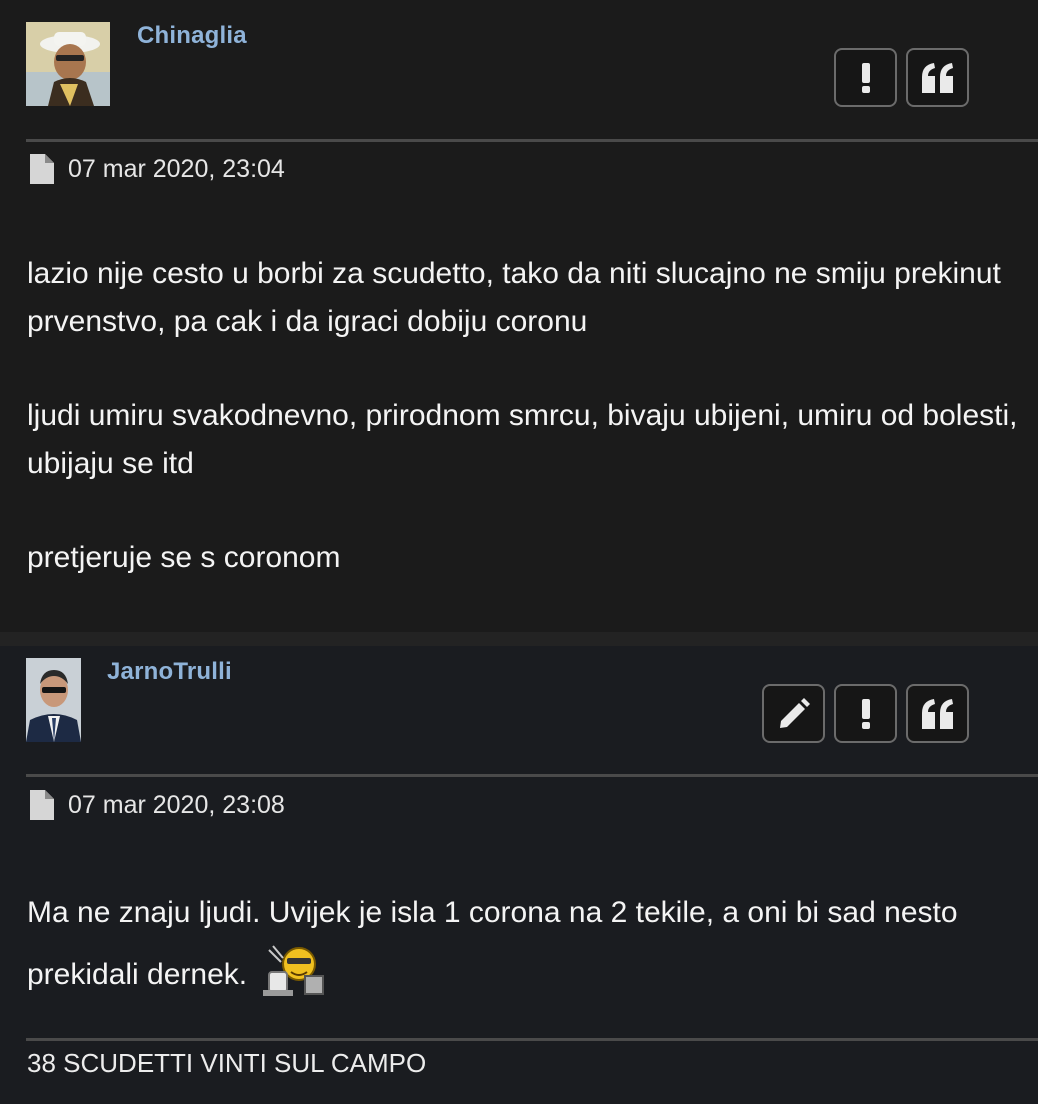 This screenshot has height=1104, width=1038. What do you see at coordinates (227, 1063) in the screenshot?
I see `user-signature: 38 SCUDETTI VINTI SUL CAMPO` at bounding box center [227, 1063].